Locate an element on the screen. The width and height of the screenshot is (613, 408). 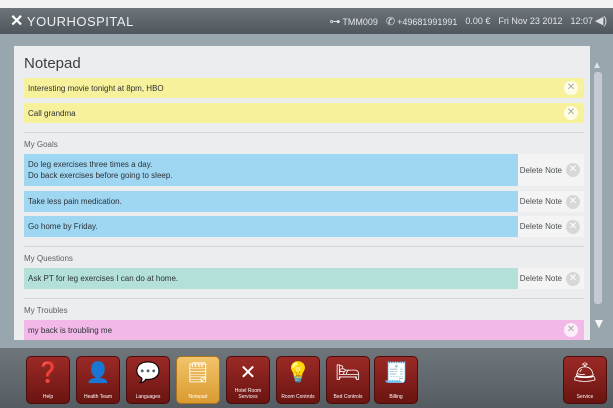
billing-button: 🧾 Billing is located at coordinates (396, 380).